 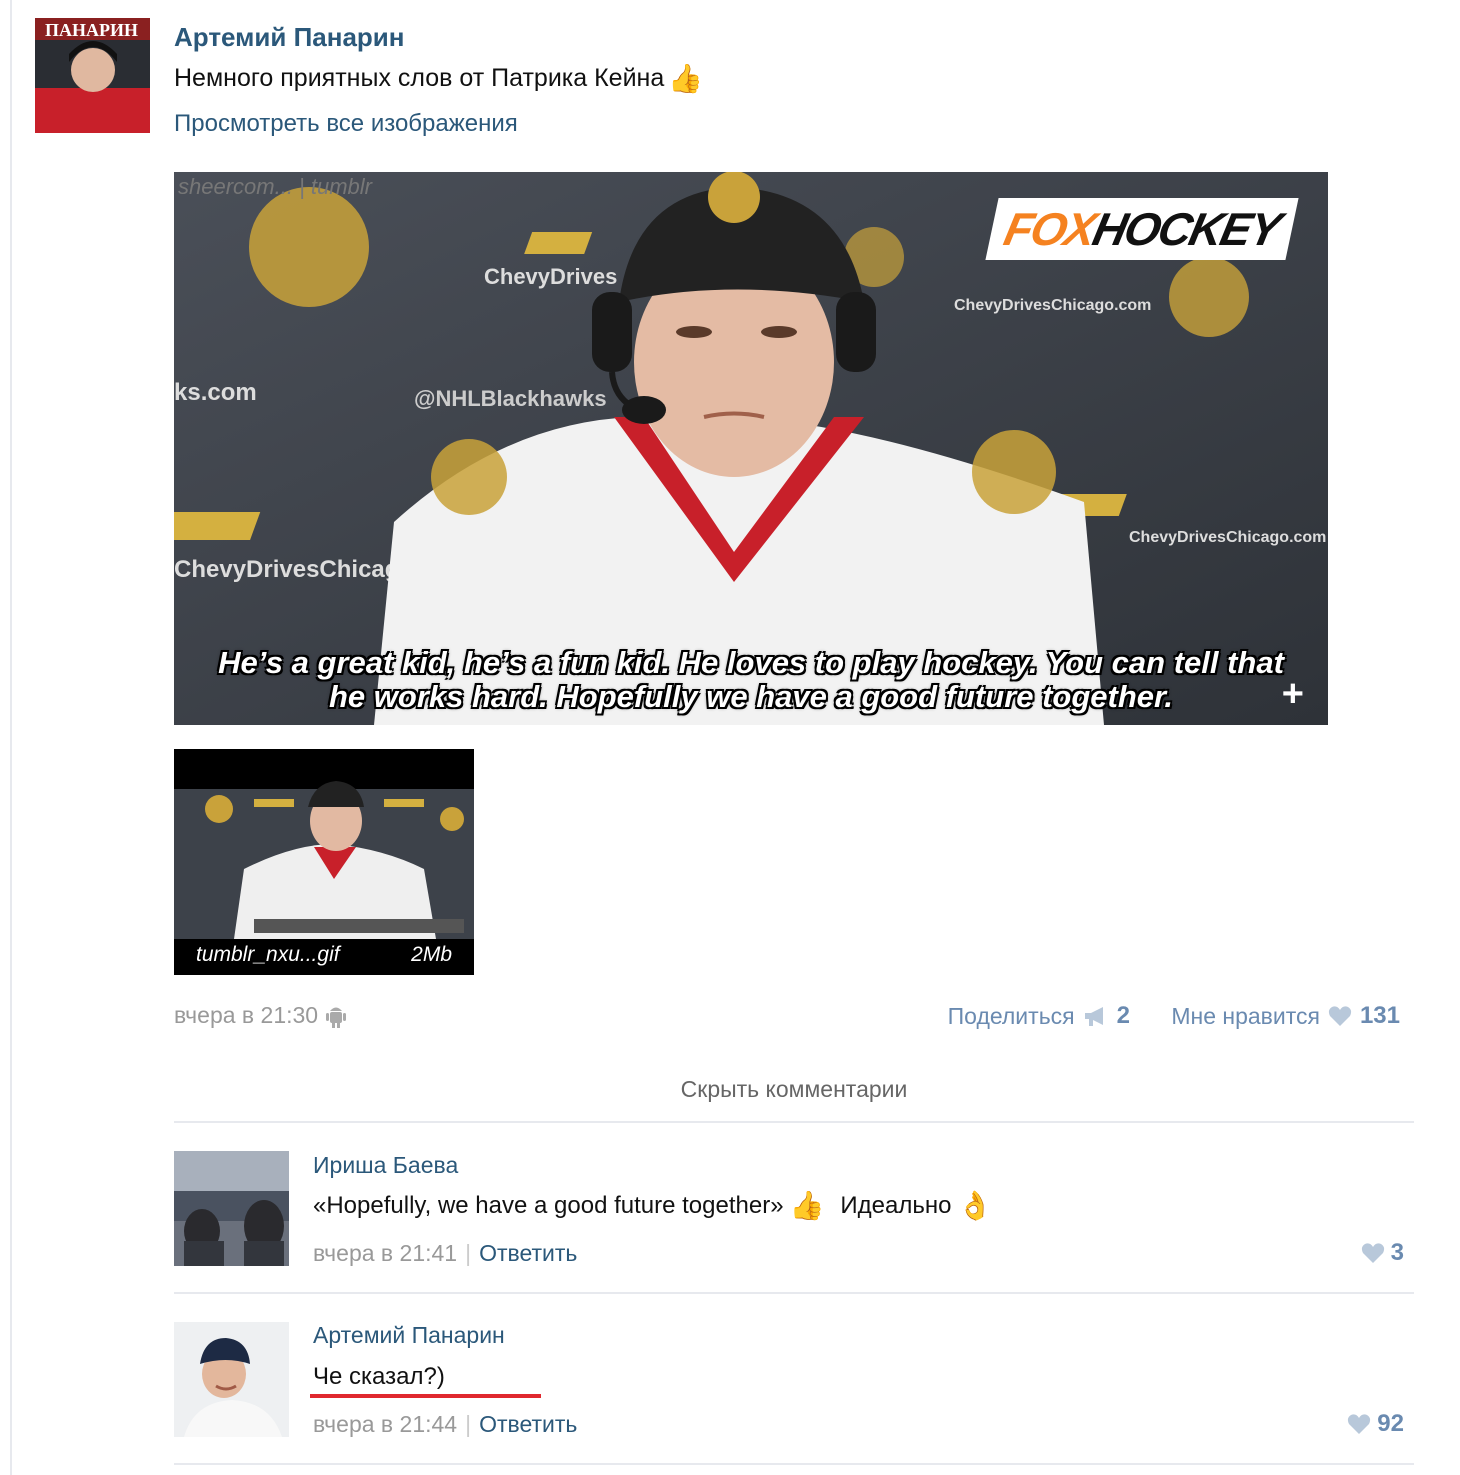 I want to click on comment-text-content: Че сказал?), so click(x=379, y=1376).